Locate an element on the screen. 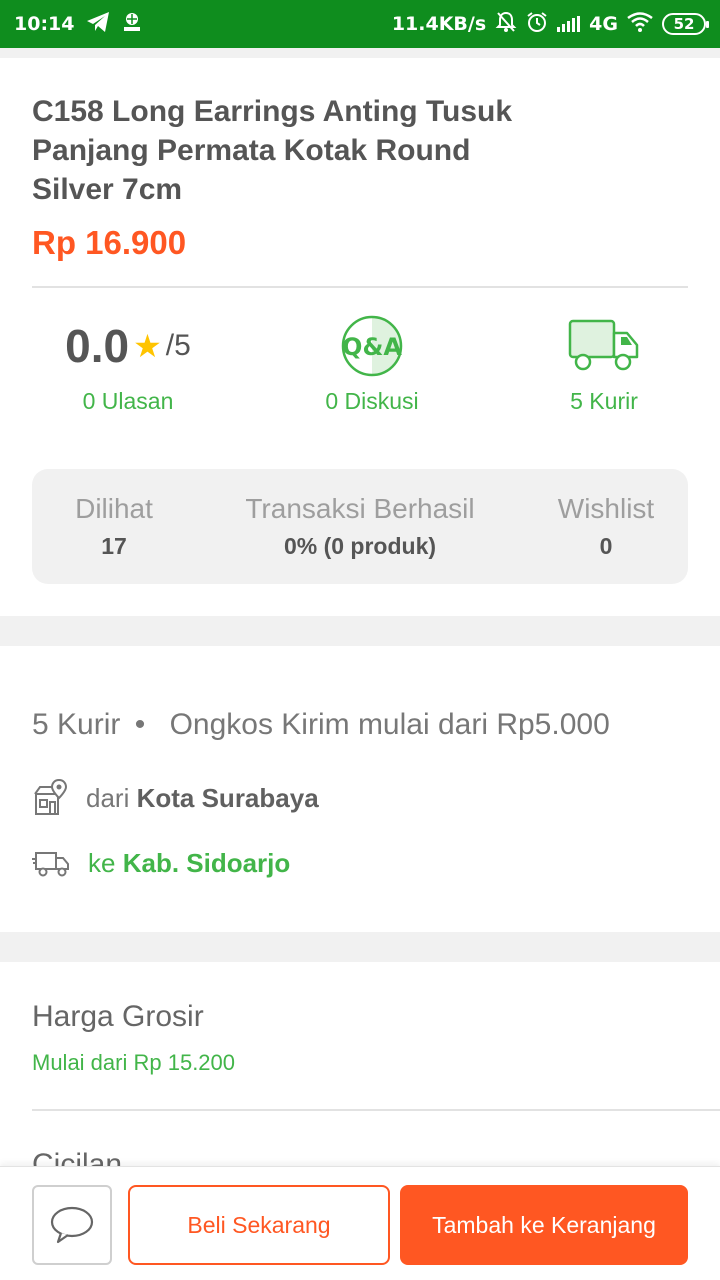  store-location-icon is located at coordinates (51, 796).